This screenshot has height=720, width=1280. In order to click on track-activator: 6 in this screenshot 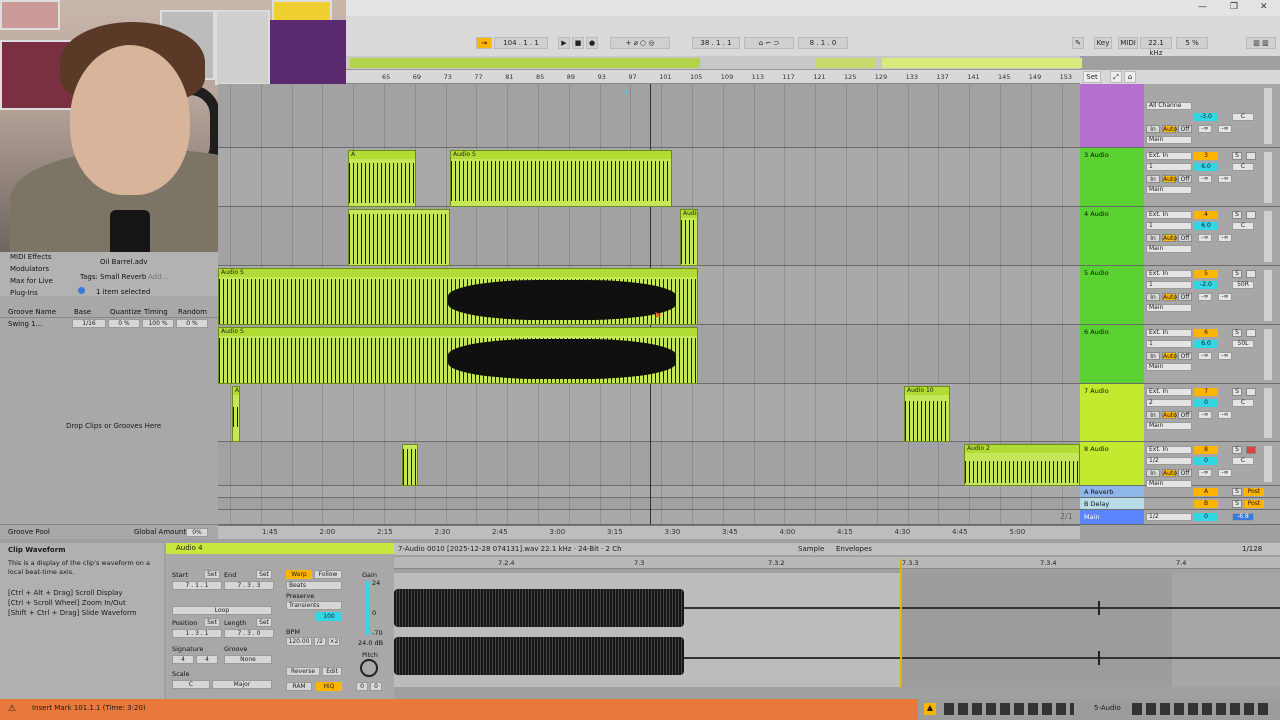, I will do `click(1206, 333)`.